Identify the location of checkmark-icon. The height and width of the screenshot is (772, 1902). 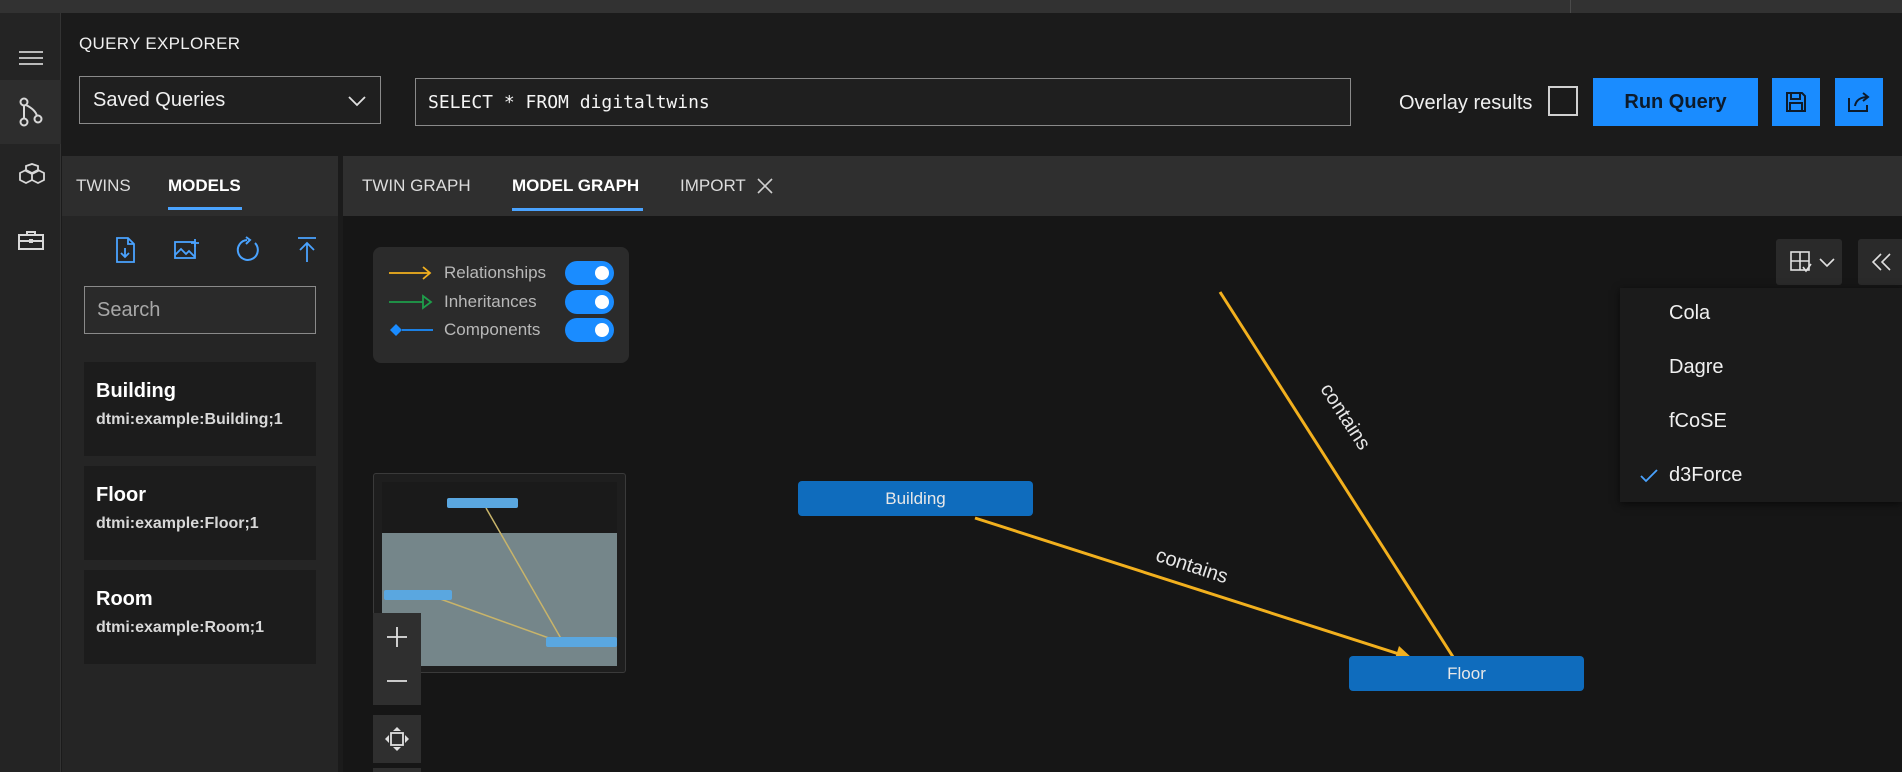
(1649, 476).